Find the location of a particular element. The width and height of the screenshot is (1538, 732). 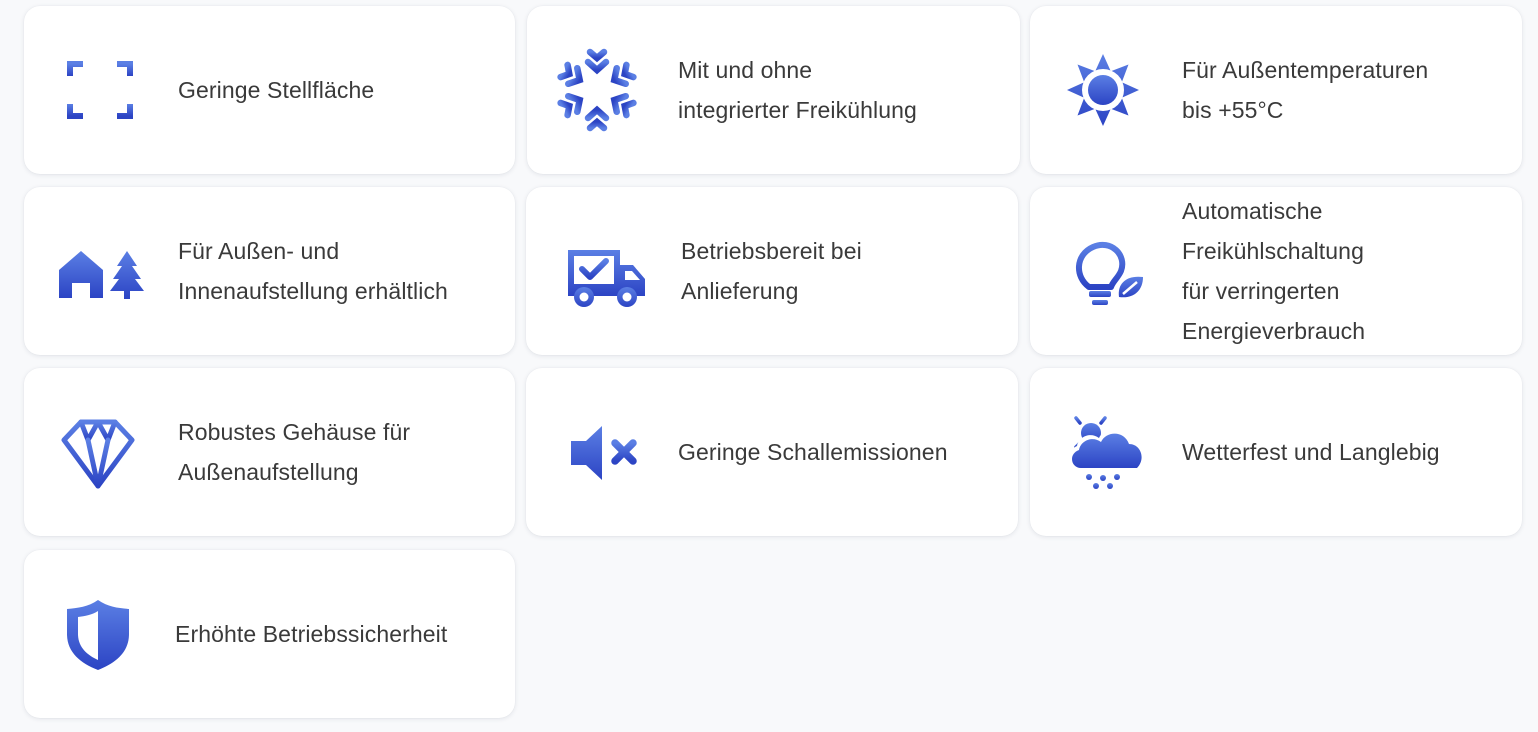

feature-label: Betriebsbereit bei Anlieferung is located at coordinates (771, 271).